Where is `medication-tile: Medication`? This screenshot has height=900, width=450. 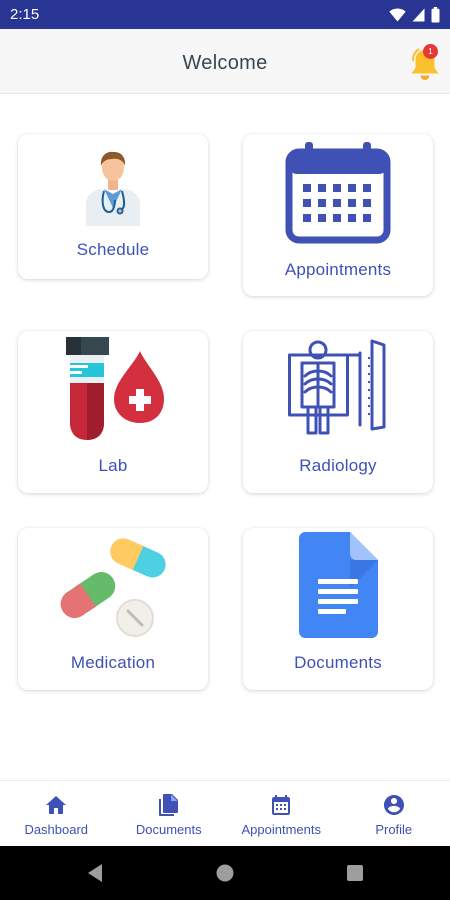
medication-tile: Medication is located at coordinates (113, 609).